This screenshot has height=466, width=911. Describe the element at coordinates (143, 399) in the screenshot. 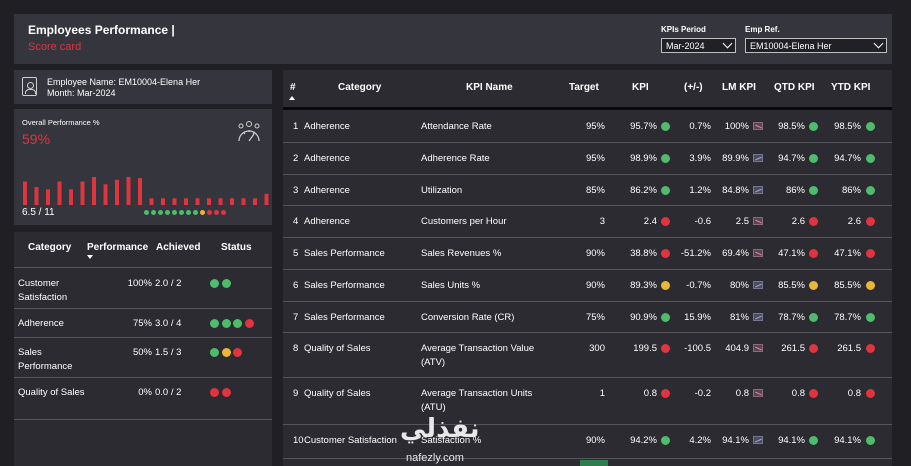

I see `category-row: Quality of Sales 0% 0.0 / 2` at that location.